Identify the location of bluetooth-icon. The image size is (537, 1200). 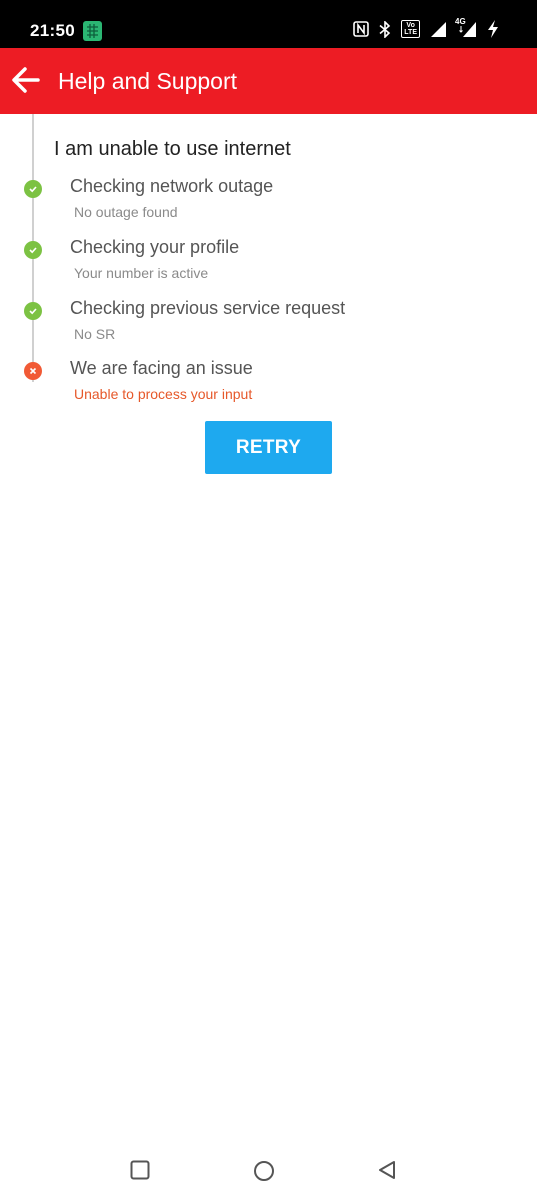
(385, 29).